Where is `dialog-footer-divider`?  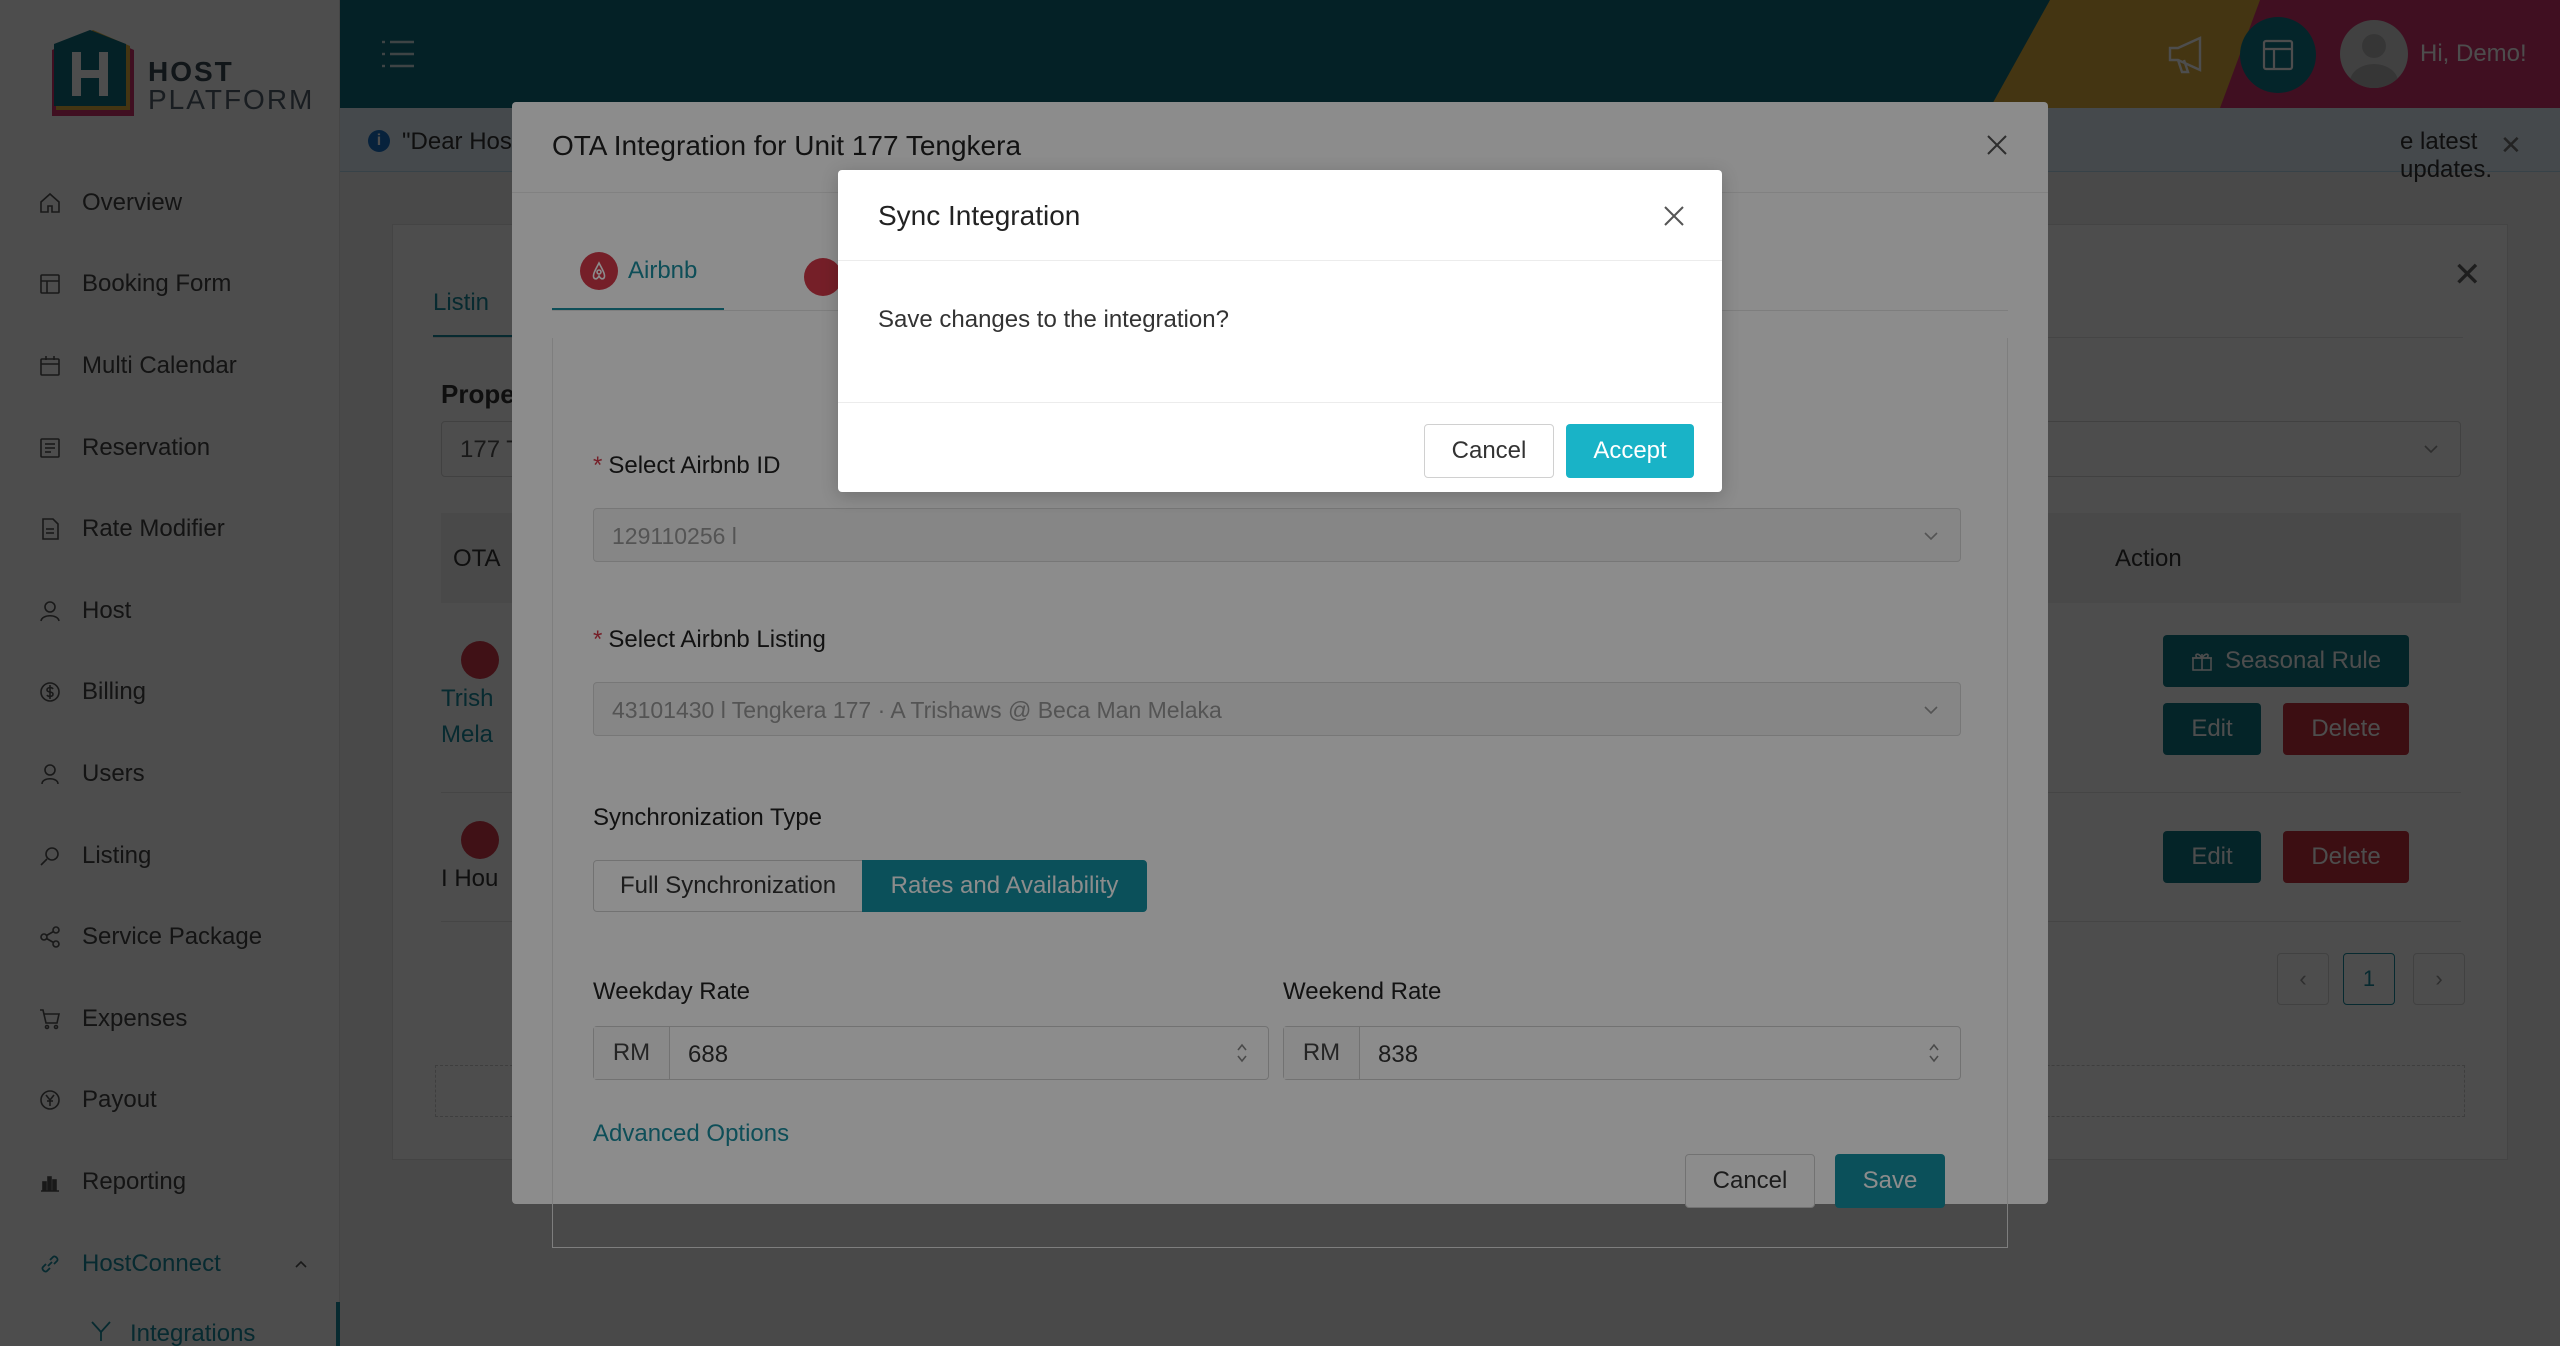 dialog-footer-divider is located at coordinates (1280, 402).